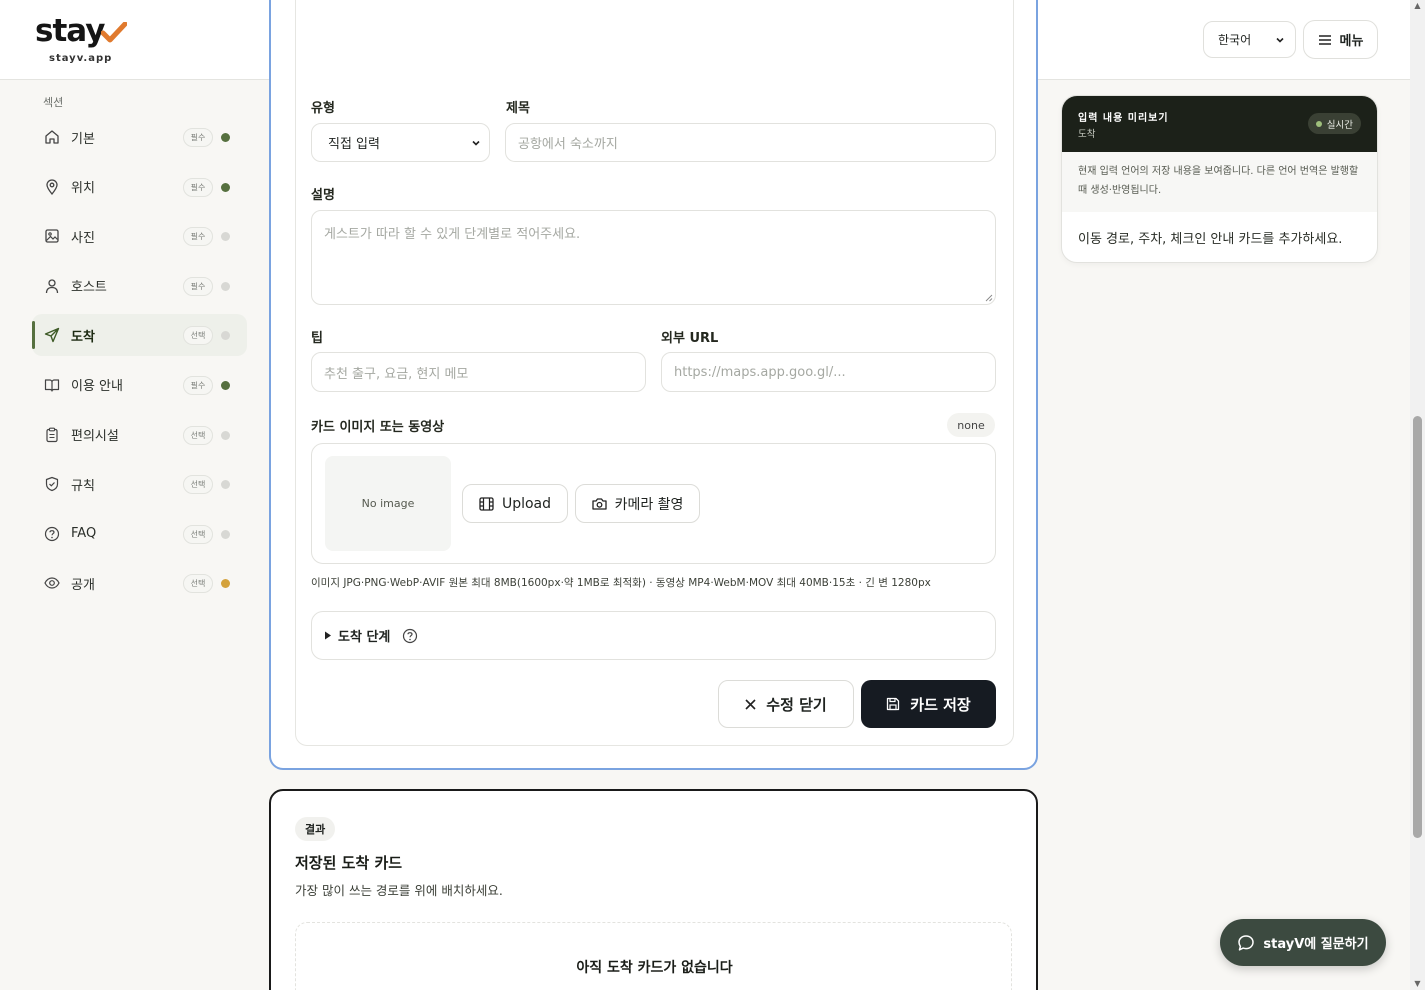 This screenshot has height=990, width=1425. What do you see at coordinates (928, 704) in the screenshot?
I see `save-card-button: 카드 저장` at bounding box center [928, 704].